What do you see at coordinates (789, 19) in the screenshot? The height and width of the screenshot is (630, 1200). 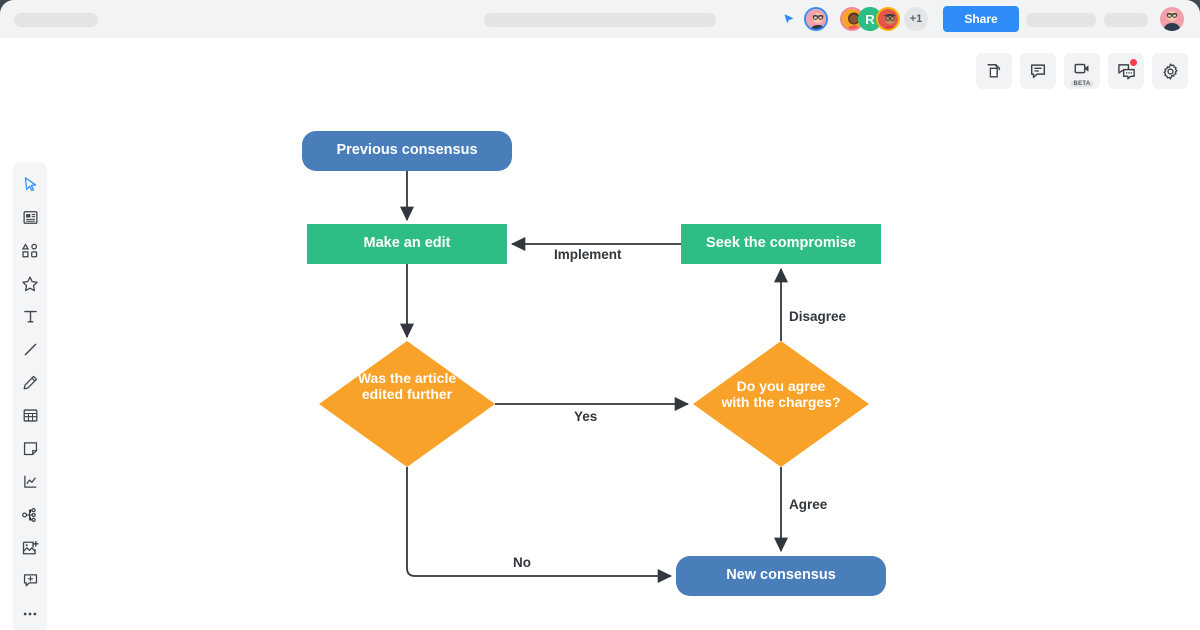 I see `pointer-cursor-icon` at bounding box center [789, 19].